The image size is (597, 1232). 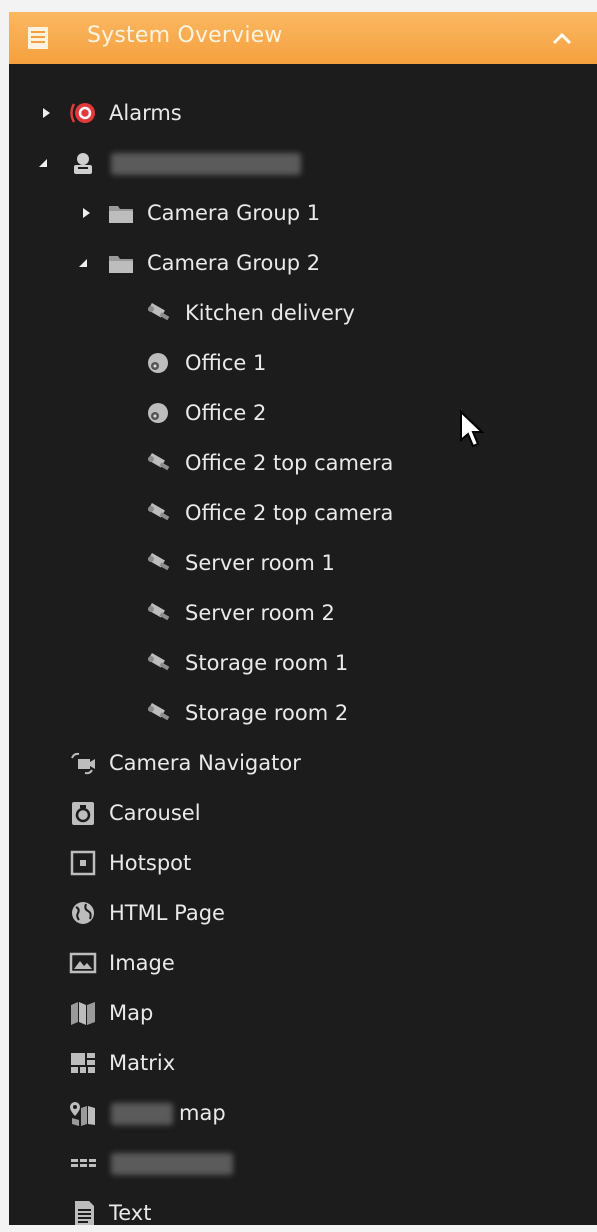 I want to click on tree-item-label: Camera Group 2, so click(x=234, y=263).